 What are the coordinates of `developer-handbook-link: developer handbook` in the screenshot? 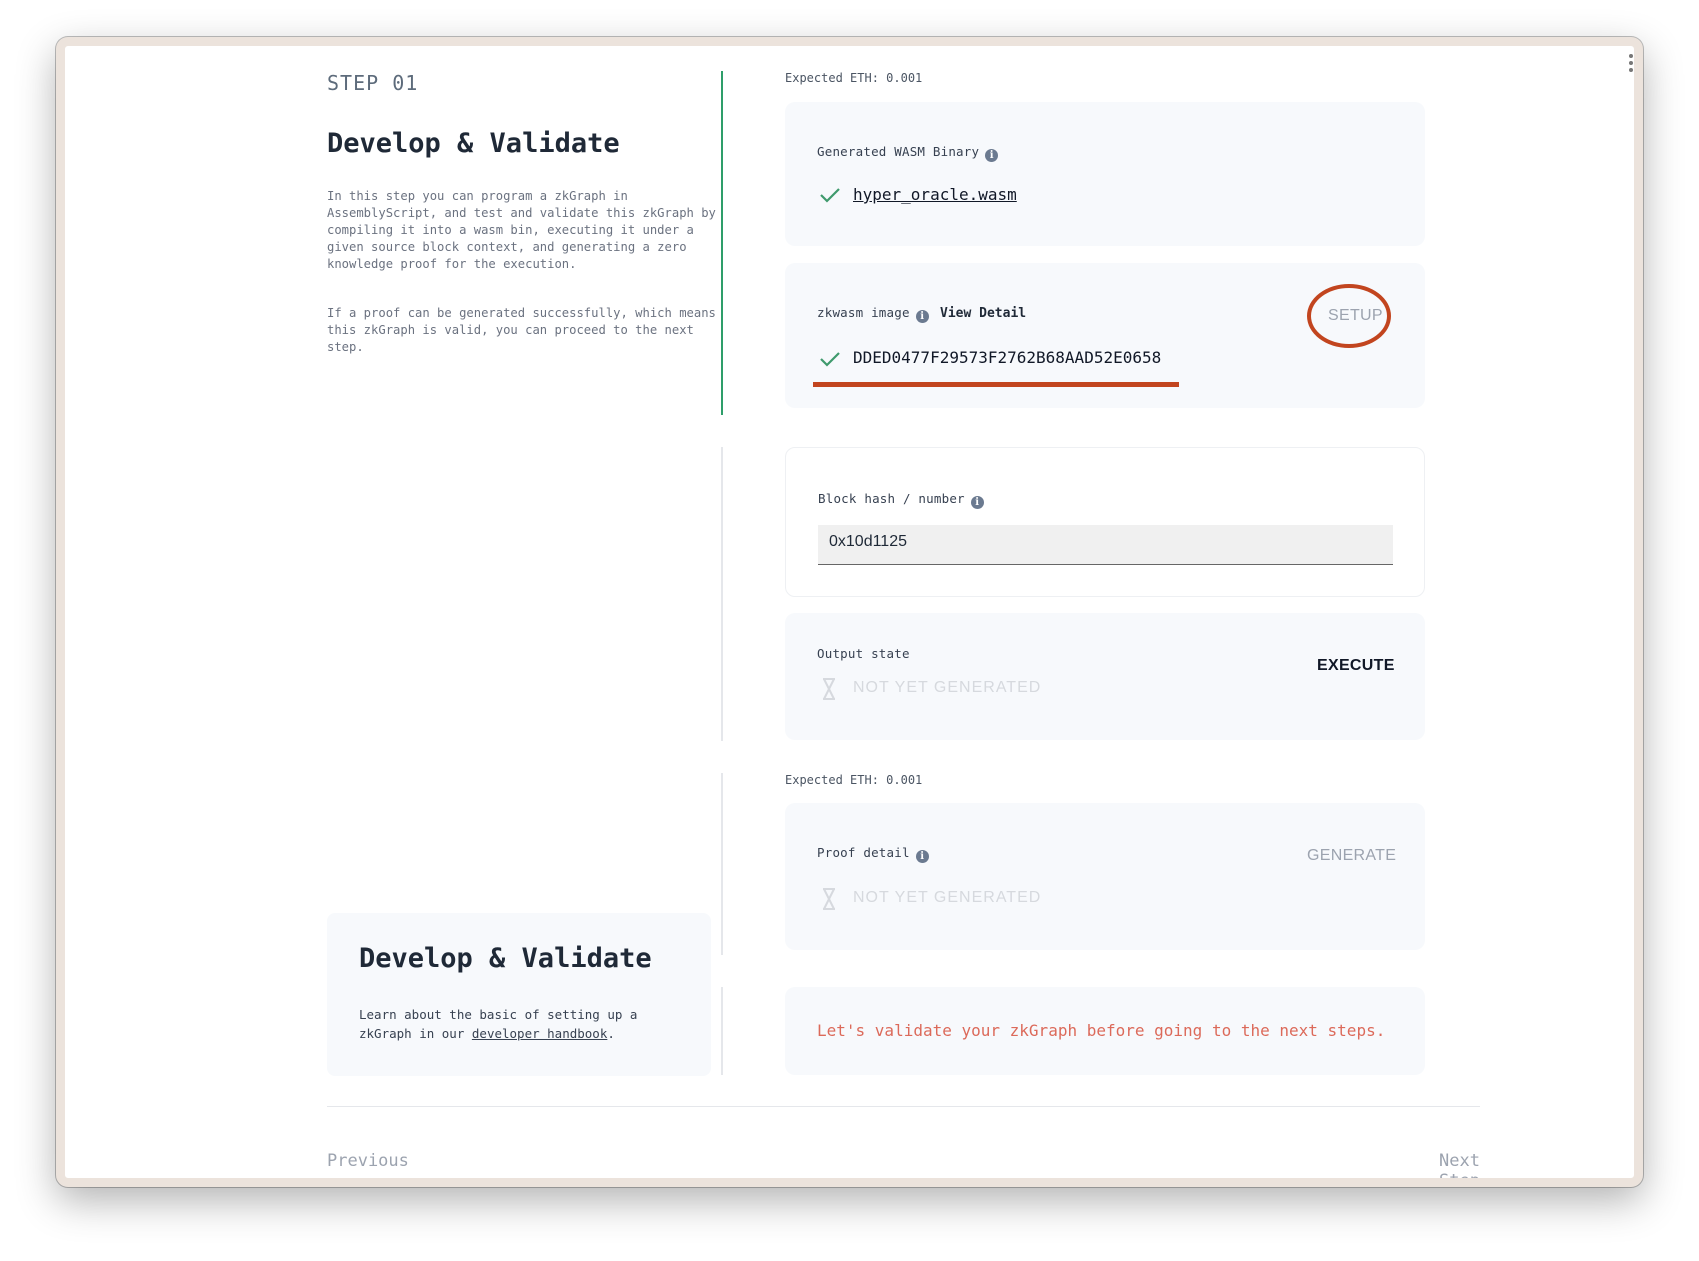 It's located at (539, 1033).